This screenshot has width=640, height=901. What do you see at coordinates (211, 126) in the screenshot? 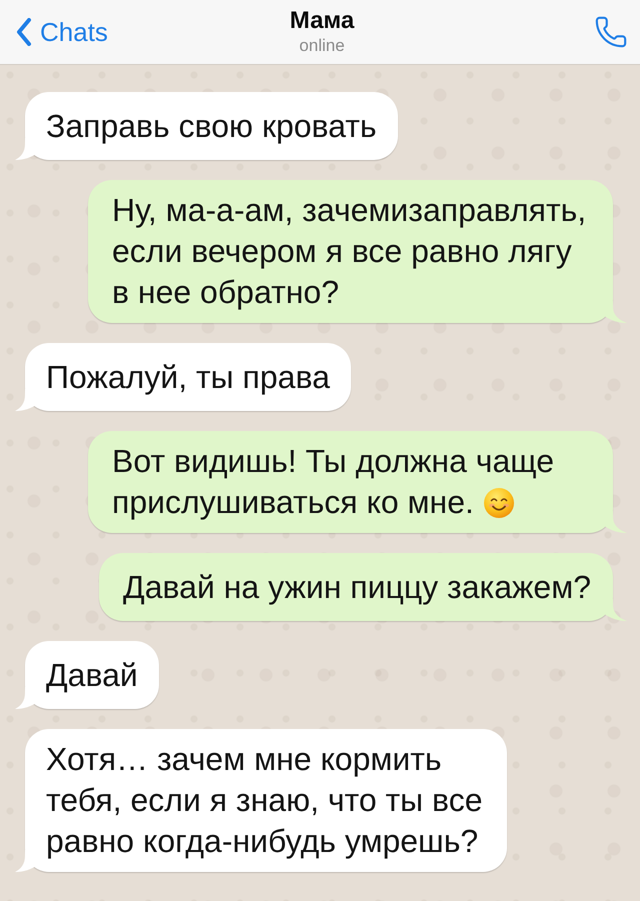
I see `message-text: Заправь свою кровать` at bounding box center [211, 126].